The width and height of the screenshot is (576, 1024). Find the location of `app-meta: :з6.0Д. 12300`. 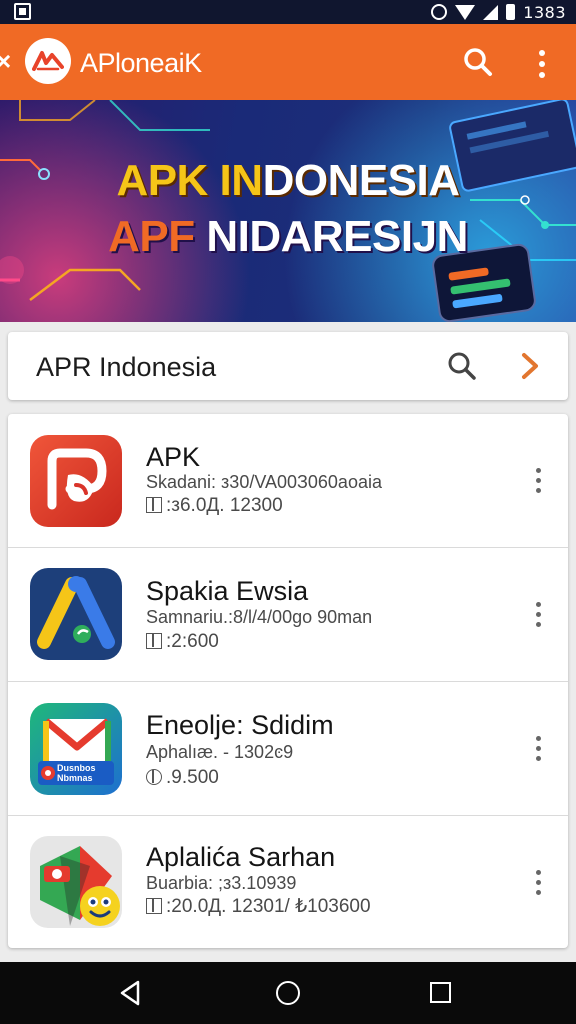

app-meta: :з6.0Д. 12300 is located at coordinates (214, 506).